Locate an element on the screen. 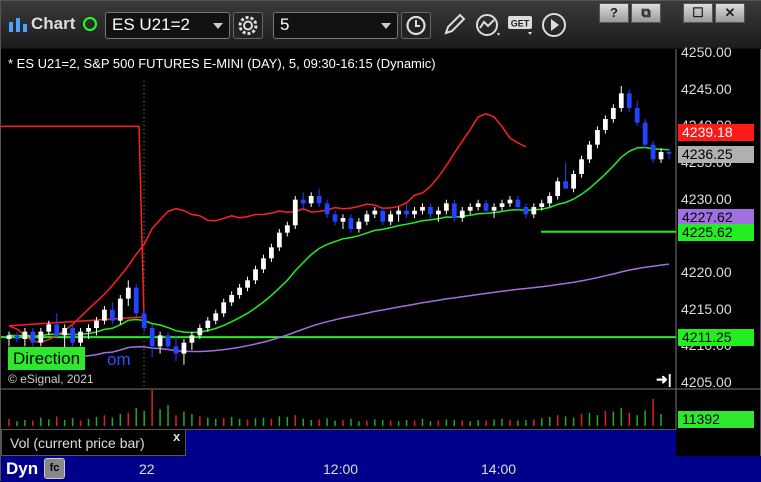  restore-button: ⧉ is located at coordinates (646, 13).